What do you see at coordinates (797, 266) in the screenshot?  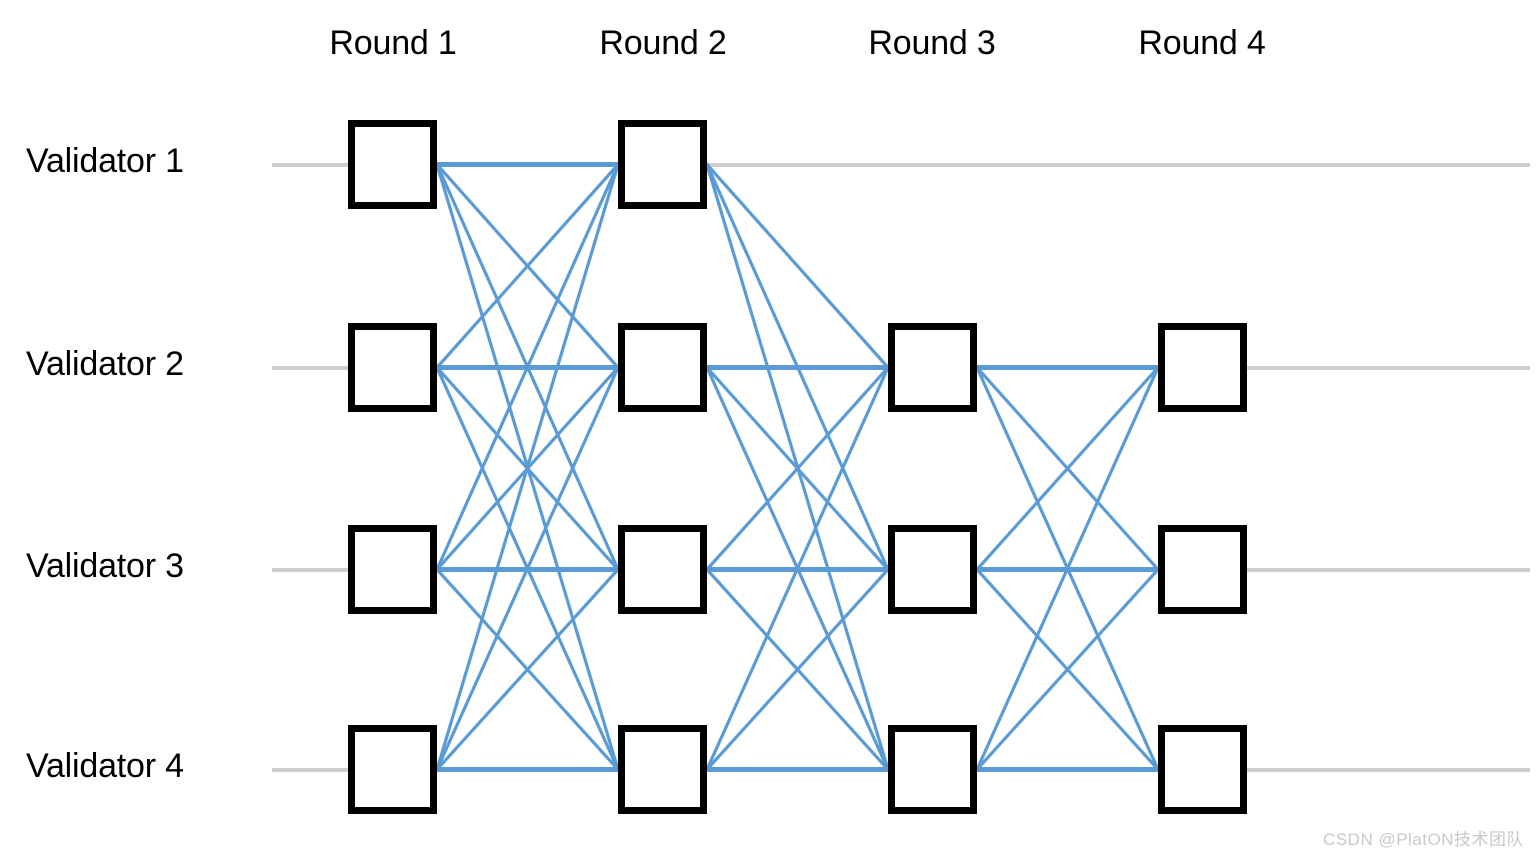 I see `message-edge` at bounding box center [797, 266].